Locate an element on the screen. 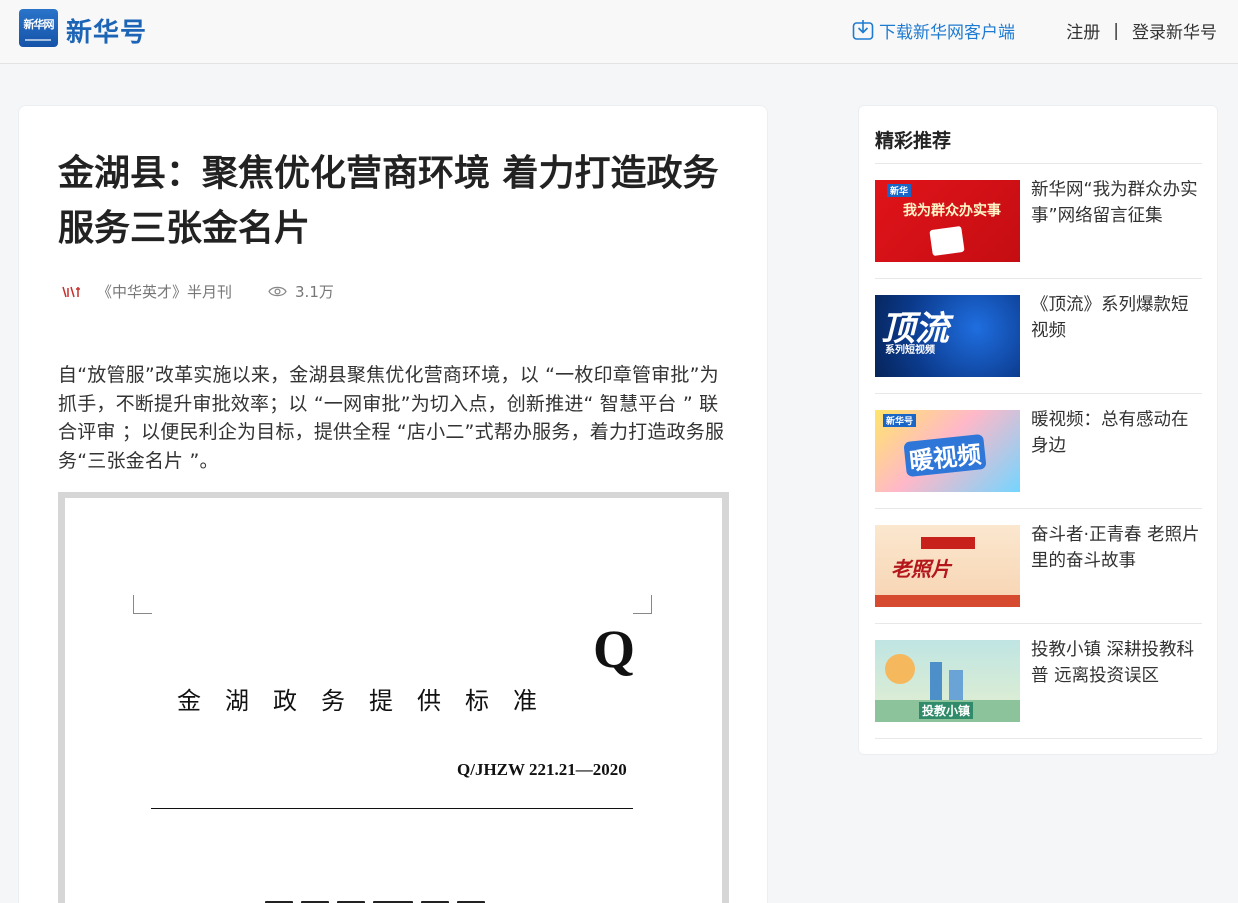 Image resolution: width=1238 pixels, height=903 pixels. thumb-badge: 新华 is located at coordinates (899, 190).